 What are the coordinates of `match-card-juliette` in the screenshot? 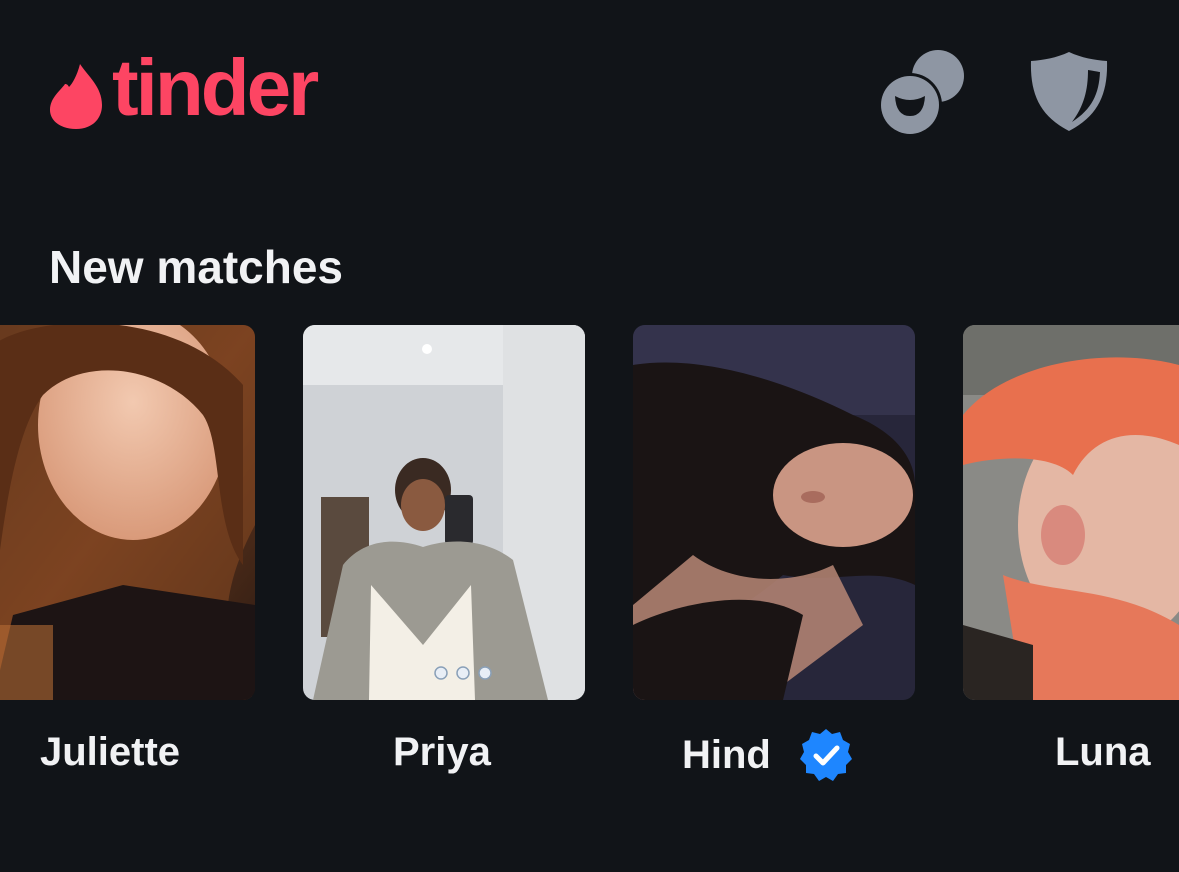 It's located at (127, 512).